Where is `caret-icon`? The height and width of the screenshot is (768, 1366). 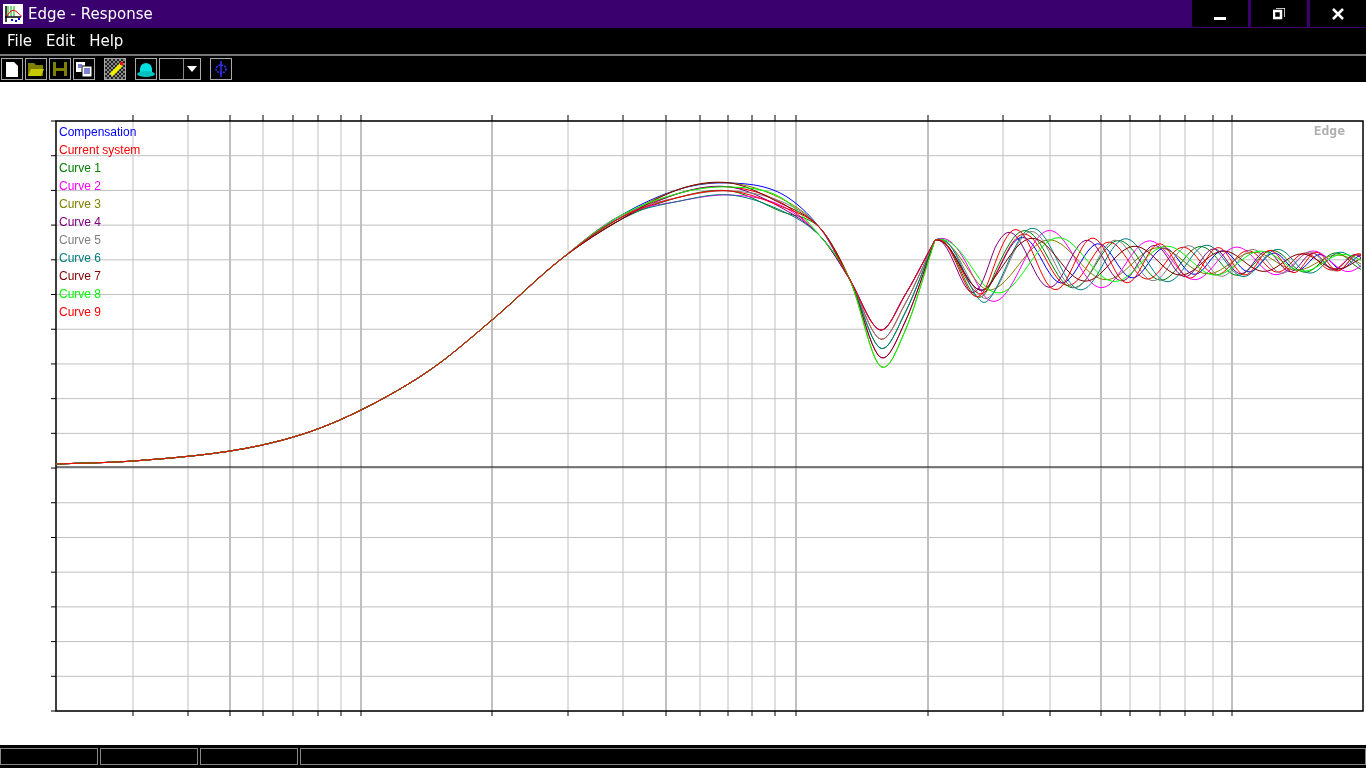 caret-icon is located at coordinates (192, 69).